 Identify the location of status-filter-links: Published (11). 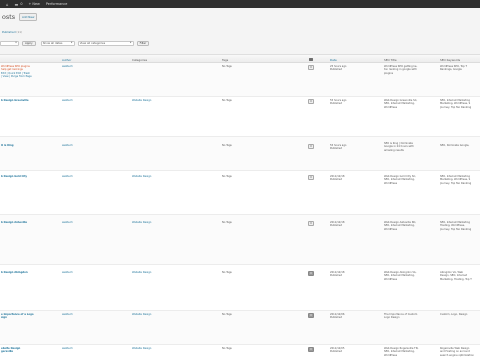
(12, 32).